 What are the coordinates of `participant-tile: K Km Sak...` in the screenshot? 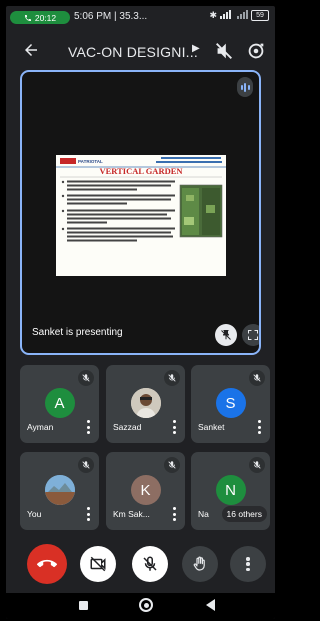 It's located at (145, 491).